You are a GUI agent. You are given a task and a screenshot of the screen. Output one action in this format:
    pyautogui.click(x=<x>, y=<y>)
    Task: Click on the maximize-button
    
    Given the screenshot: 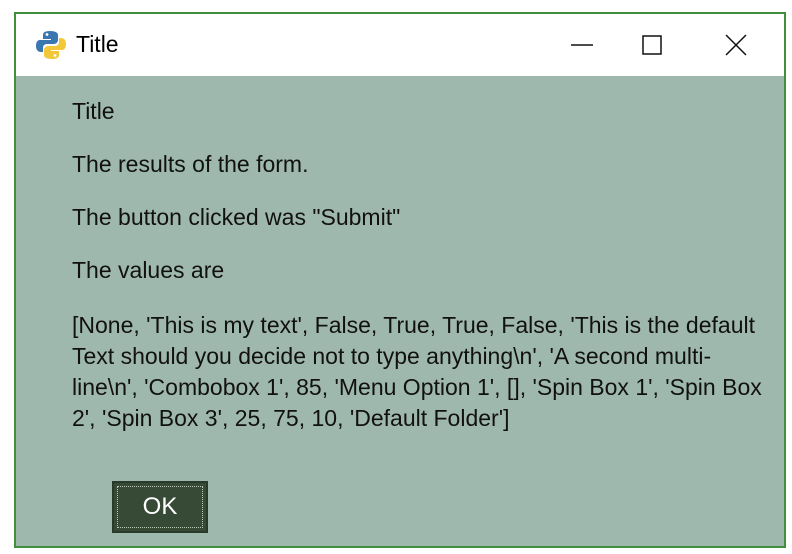 What is the action you would take?
    pyautogui.click(x=652, y=45)
    